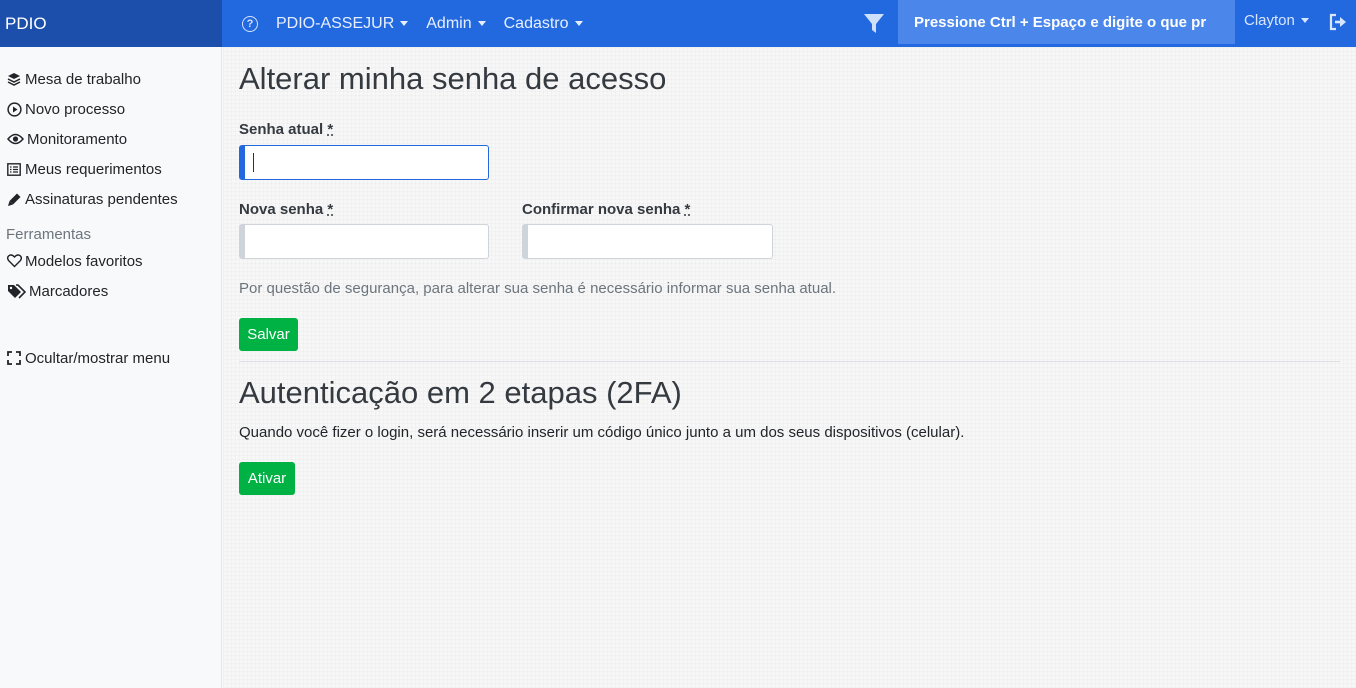 The height and width of the screenshot is (688, 1356). I want to click on menu-label: Admin, so click(449, 23).